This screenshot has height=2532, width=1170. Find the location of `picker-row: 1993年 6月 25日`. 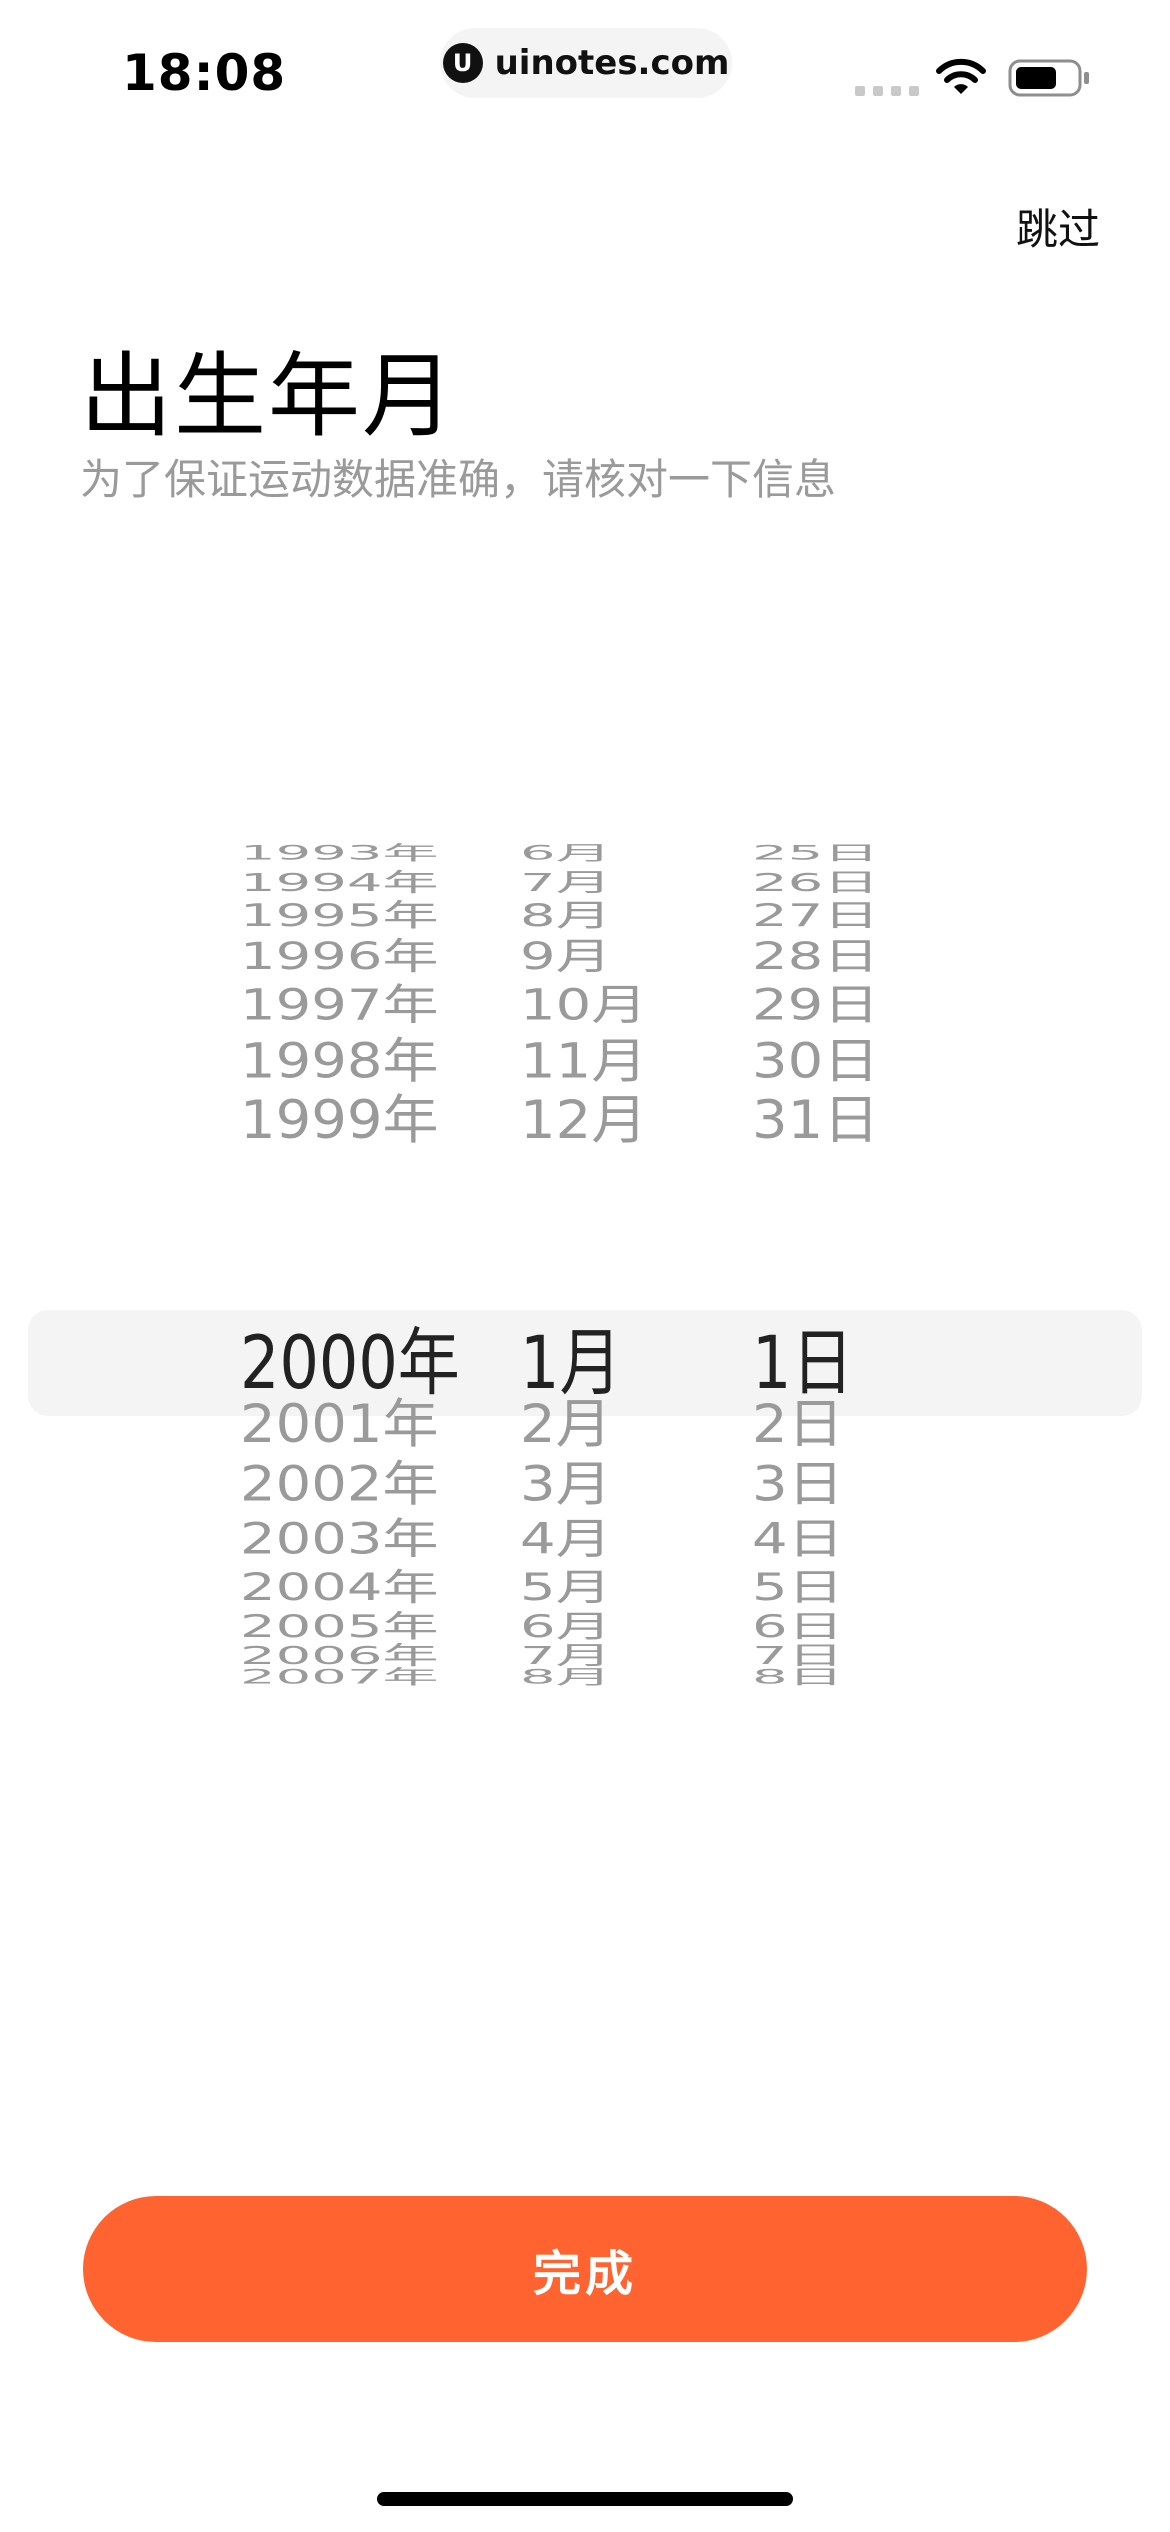

picker-row: 1993年 6月 25日 is located at coordinates (585, 853).